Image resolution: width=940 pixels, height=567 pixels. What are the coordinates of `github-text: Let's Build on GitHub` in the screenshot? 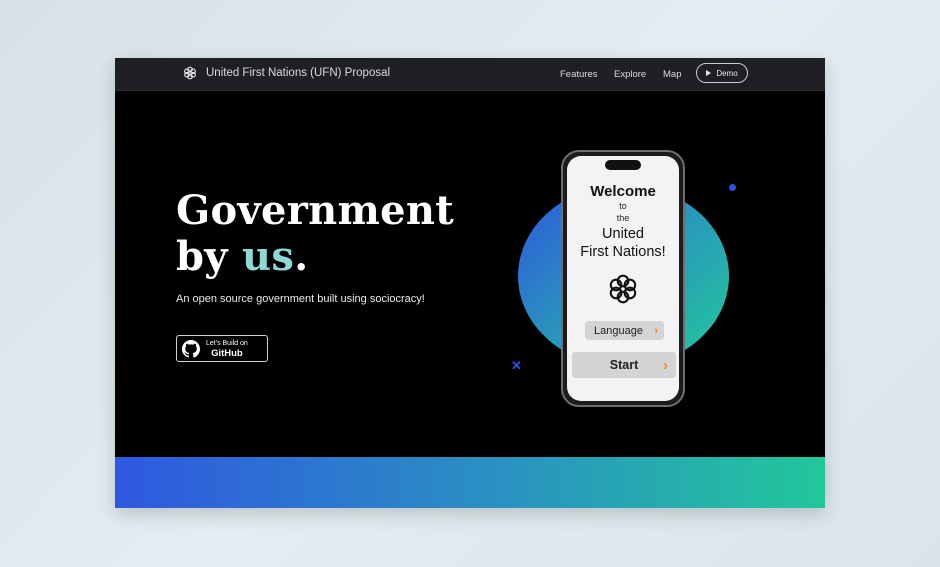 It's located at (227, 349).